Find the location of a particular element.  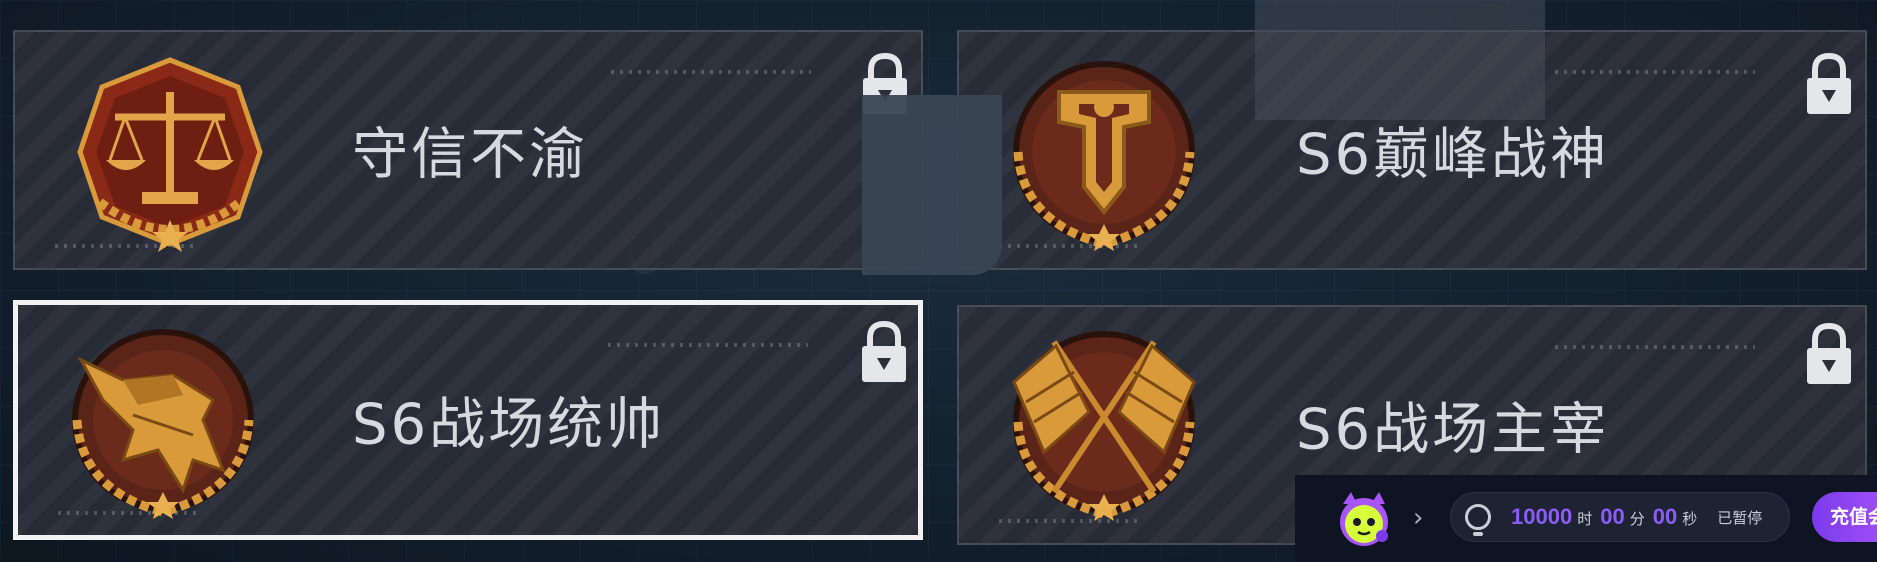

scales-emblem-icon is located at coordinates (170, 152).